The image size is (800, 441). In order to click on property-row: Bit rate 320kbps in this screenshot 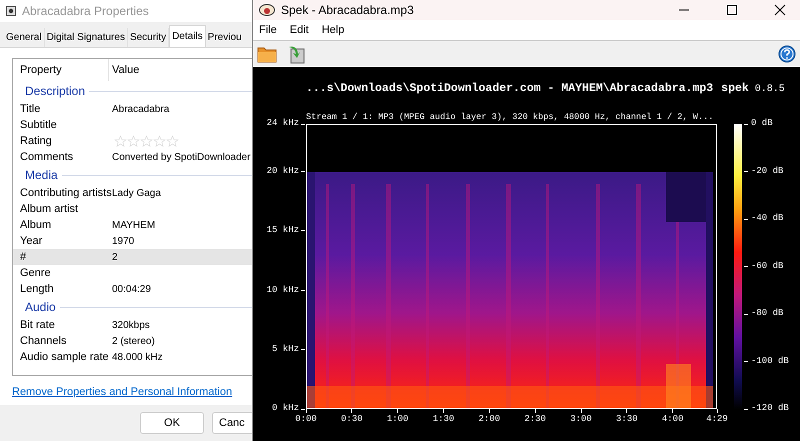, I will do `click(132, 325)`.